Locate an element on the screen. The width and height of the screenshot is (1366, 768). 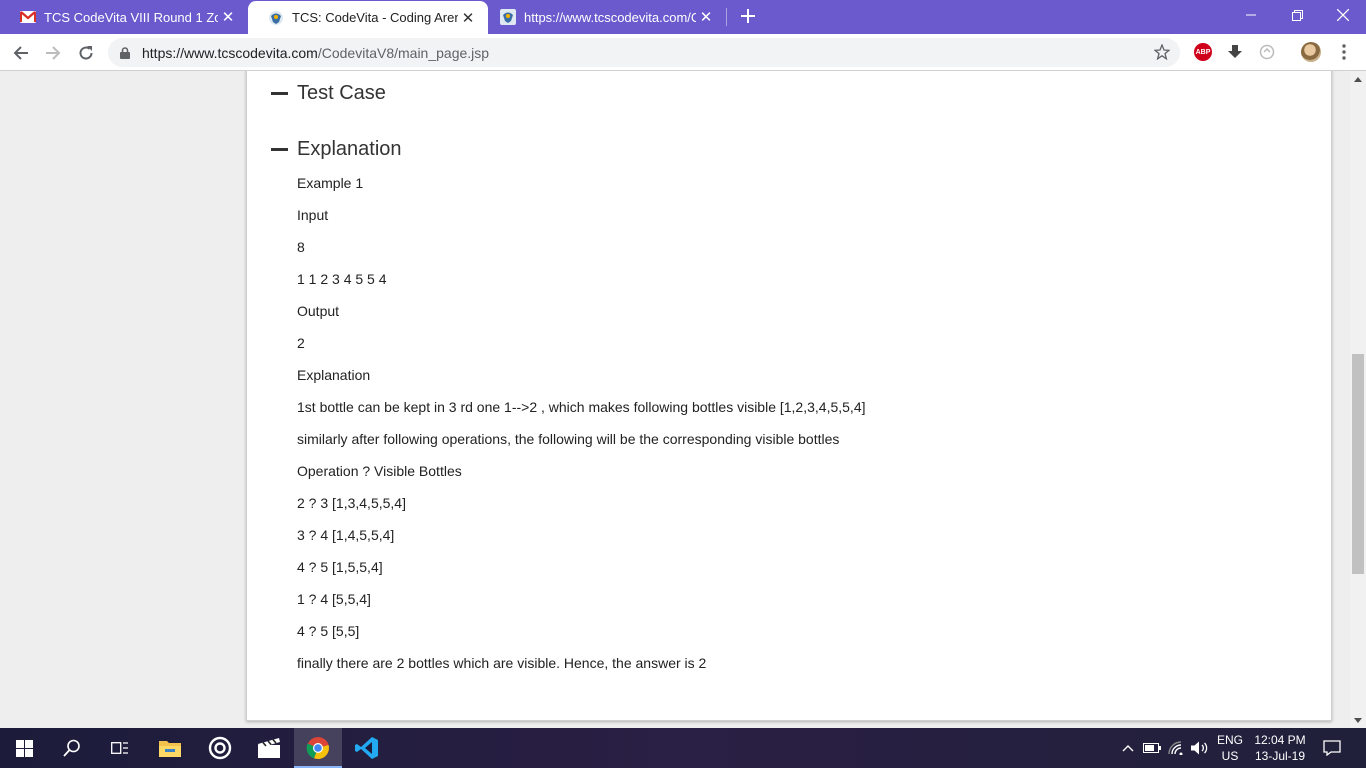
explanation-line: Operation ? Visible Bottles is located at coordinates (379, 471).